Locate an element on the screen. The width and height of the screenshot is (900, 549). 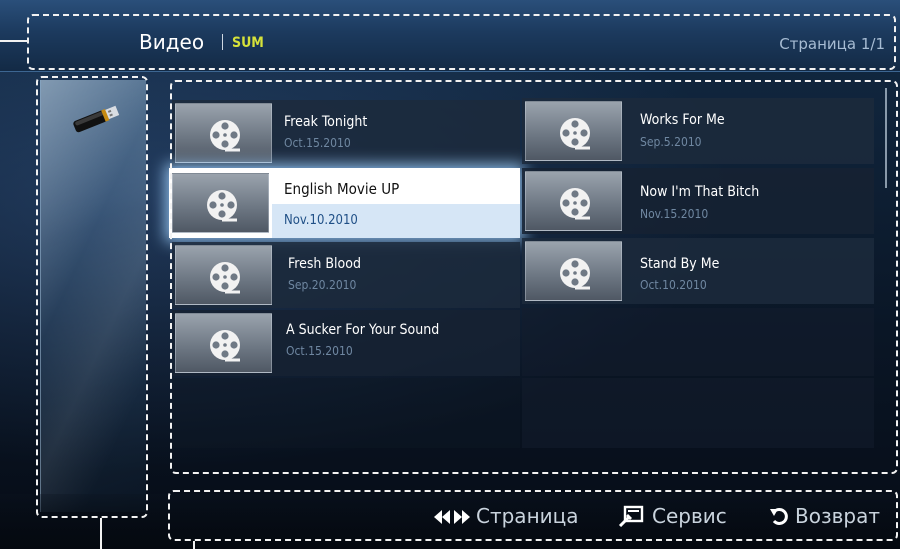
device-panel is located at coordinates (93, 296).